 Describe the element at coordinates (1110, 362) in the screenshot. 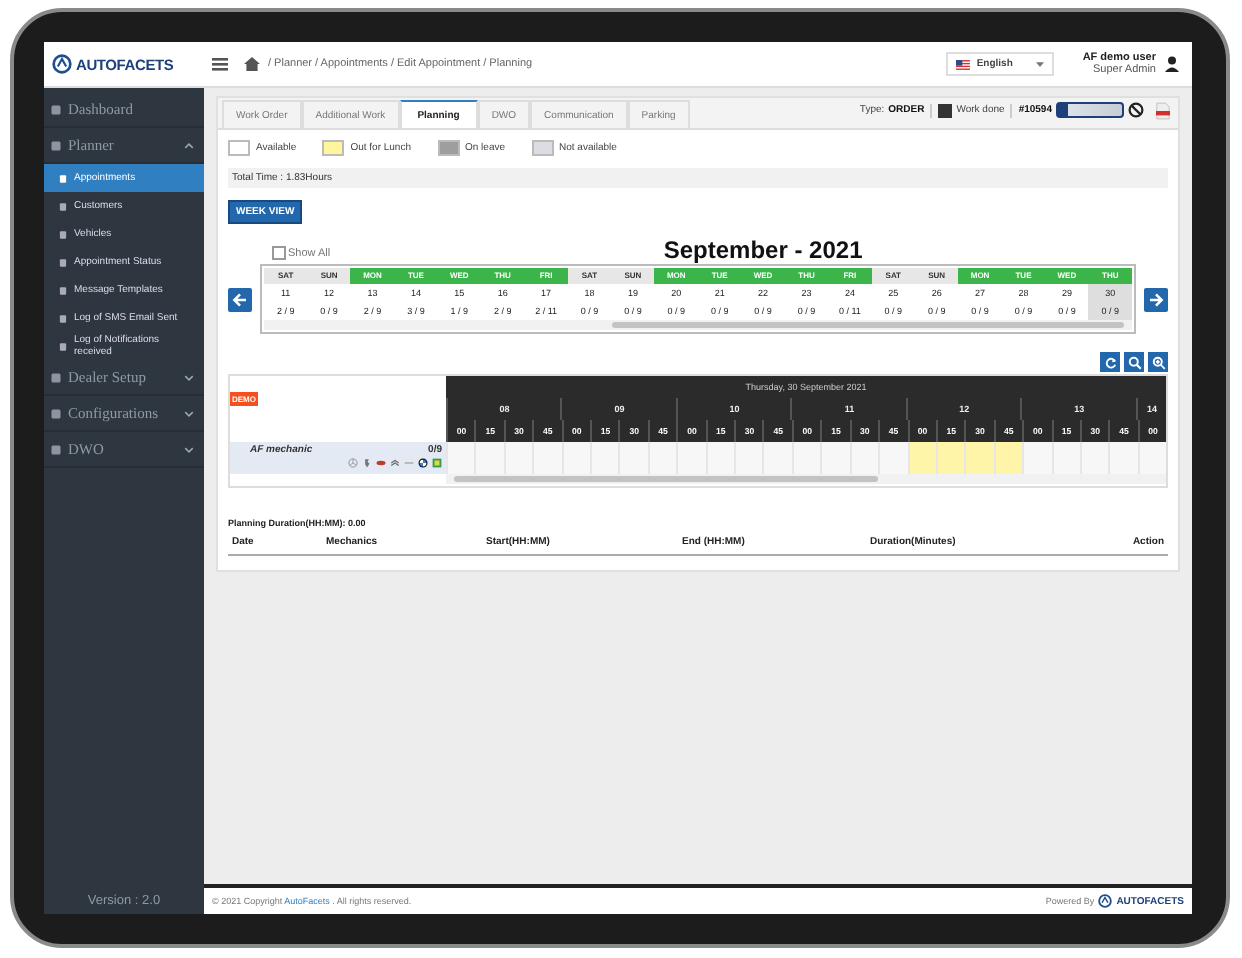

I see `refresh-button` at that location.